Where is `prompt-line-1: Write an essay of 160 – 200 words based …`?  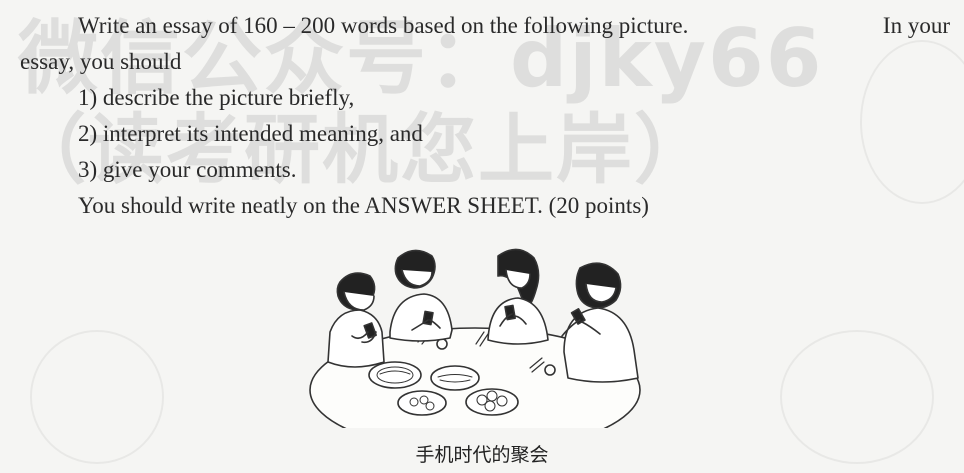
prompt-line-1: Write an essay of 160 – 200 words based … is located at coordinates (485, 26).